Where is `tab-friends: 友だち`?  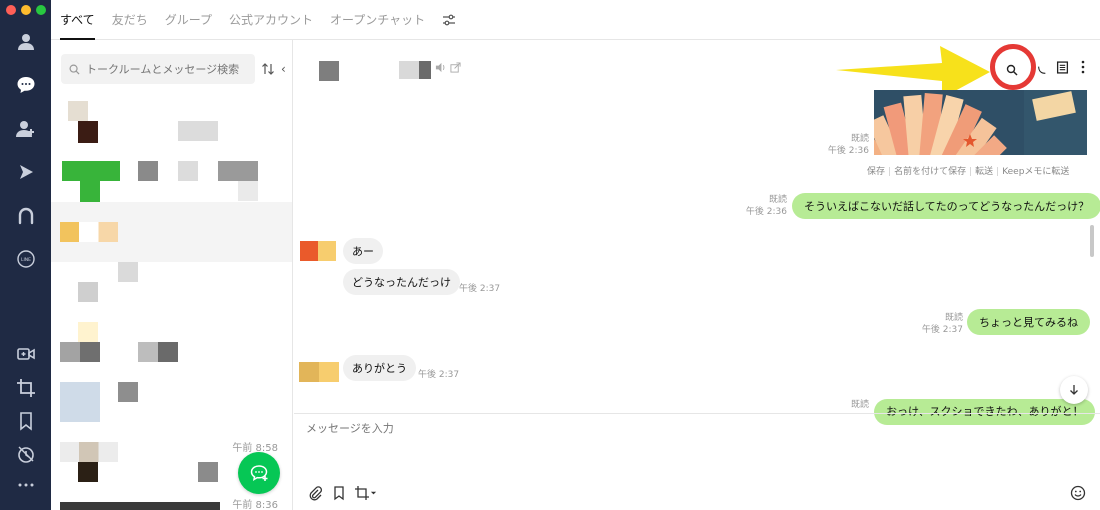
tab-friends: 友だち is located at coordinates (130, 20).